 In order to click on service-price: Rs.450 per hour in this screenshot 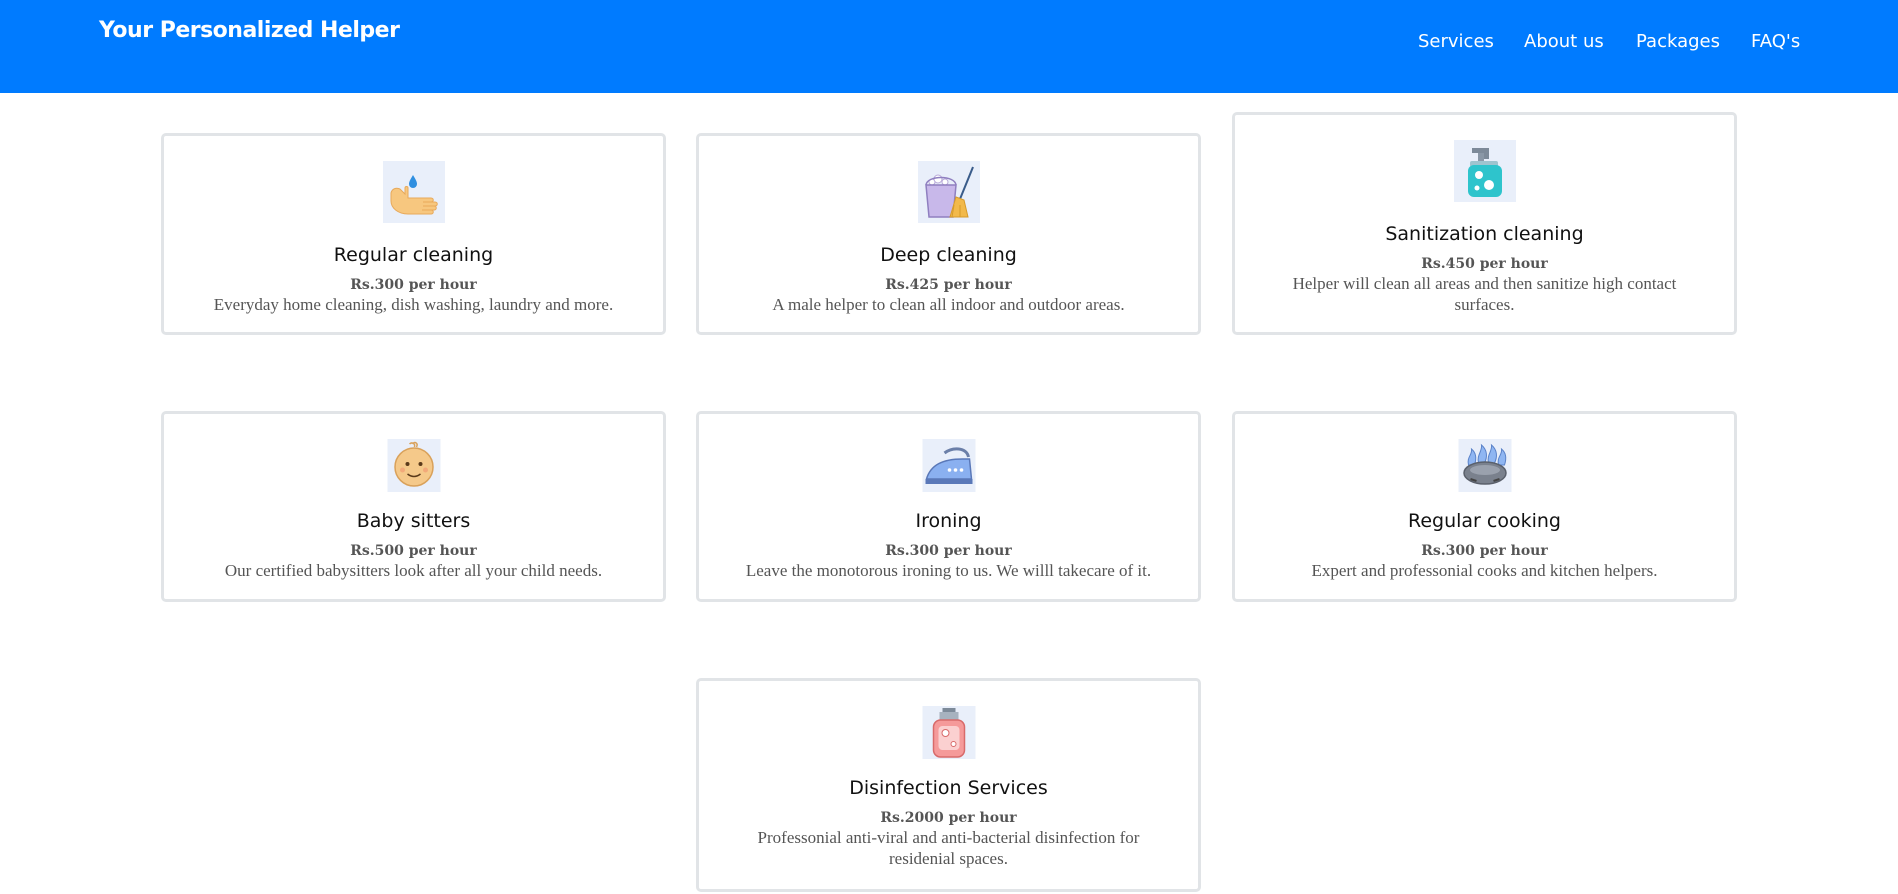, I will do `click(1484, 264)`.